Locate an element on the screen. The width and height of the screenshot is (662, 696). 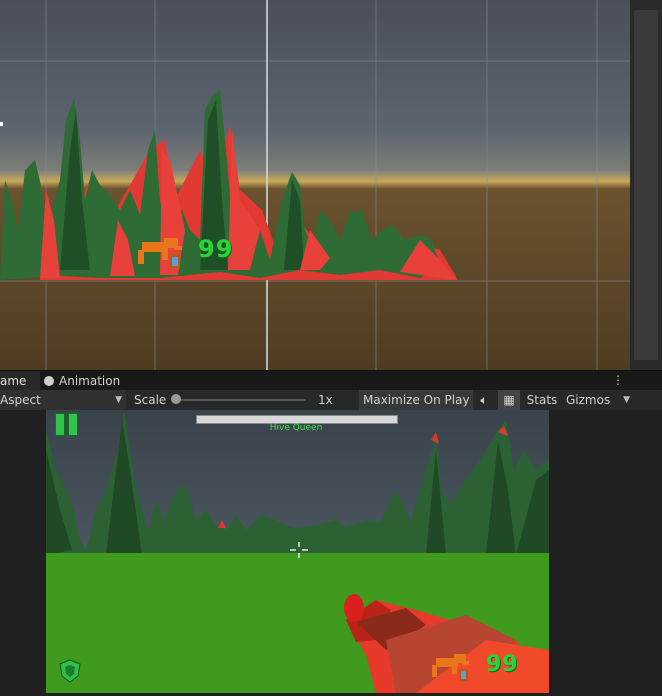
tab-animation-label: Animation is located at coordinates (90, 381).